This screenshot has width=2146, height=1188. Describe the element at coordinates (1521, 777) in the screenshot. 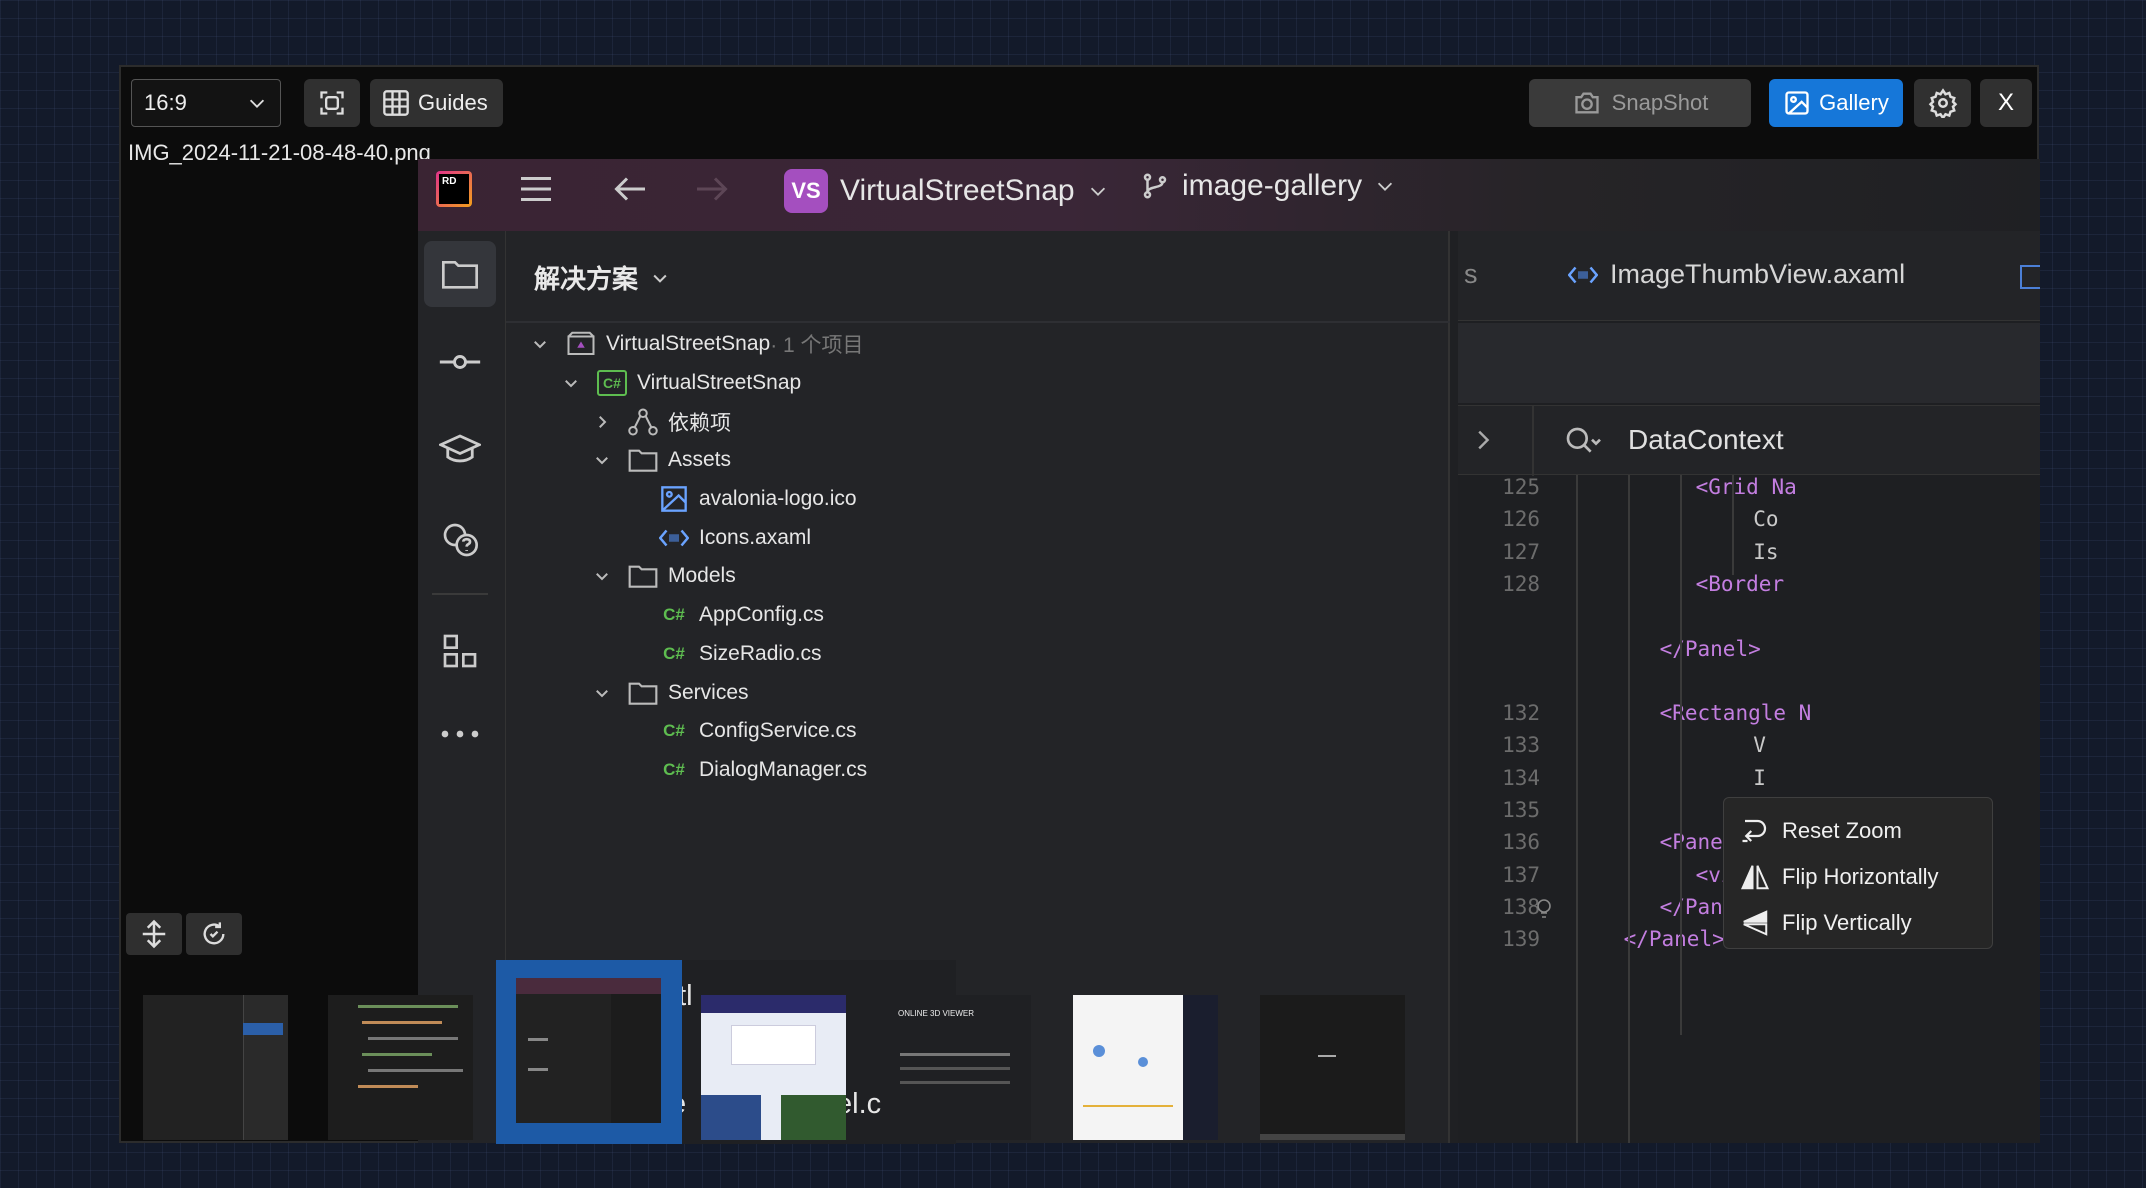

I see `line-number: 134` at that location.